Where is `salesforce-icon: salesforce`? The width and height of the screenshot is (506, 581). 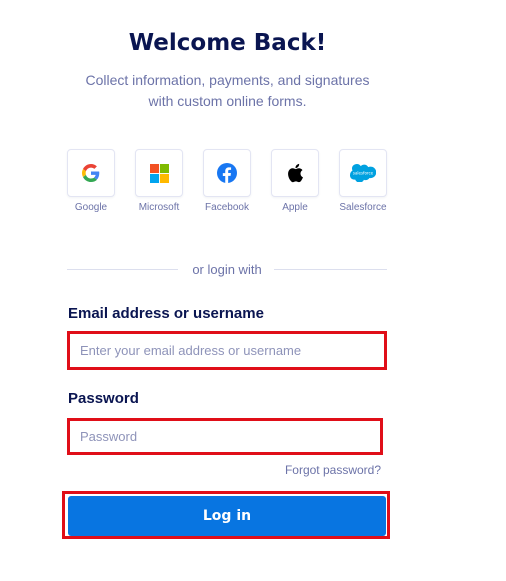
salesforce-icon: salesforce is located at coordinates (363, 173).